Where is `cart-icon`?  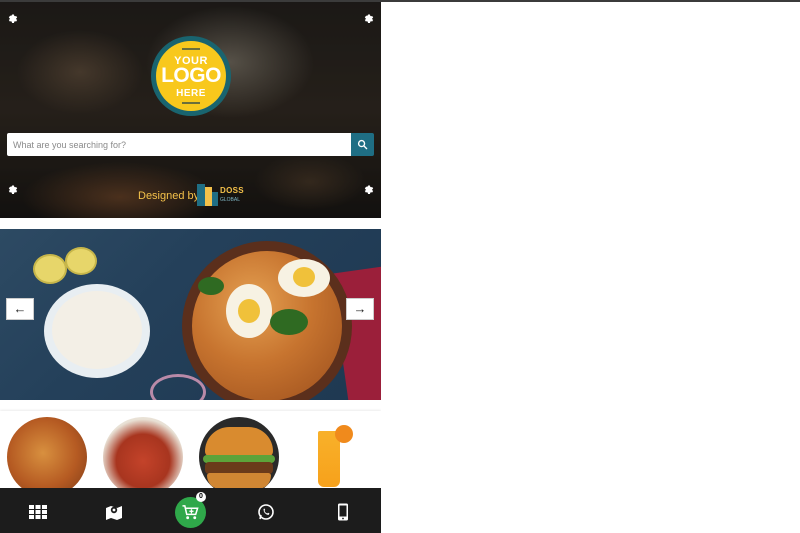 cart-icon is located at coordinates (190, 512).